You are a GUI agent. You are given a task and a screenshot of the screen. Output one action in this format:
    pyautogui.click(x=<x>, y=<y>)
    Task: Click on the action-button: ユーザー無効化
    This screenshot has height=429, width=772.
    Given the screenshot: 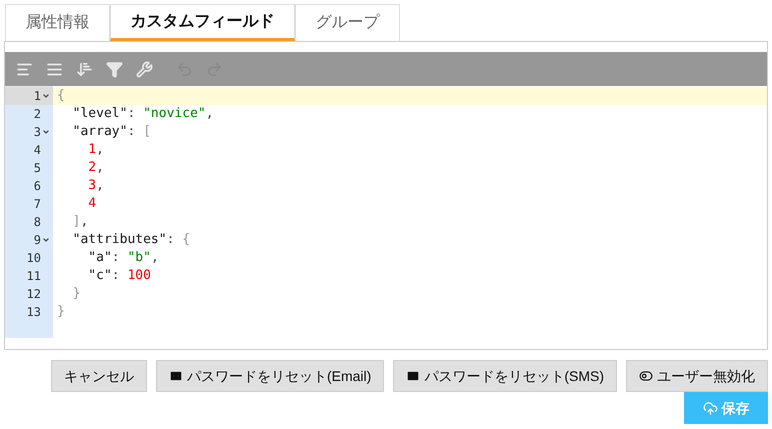 What is the action you would take?
    pyautogui.click(x=697, y=376)
    